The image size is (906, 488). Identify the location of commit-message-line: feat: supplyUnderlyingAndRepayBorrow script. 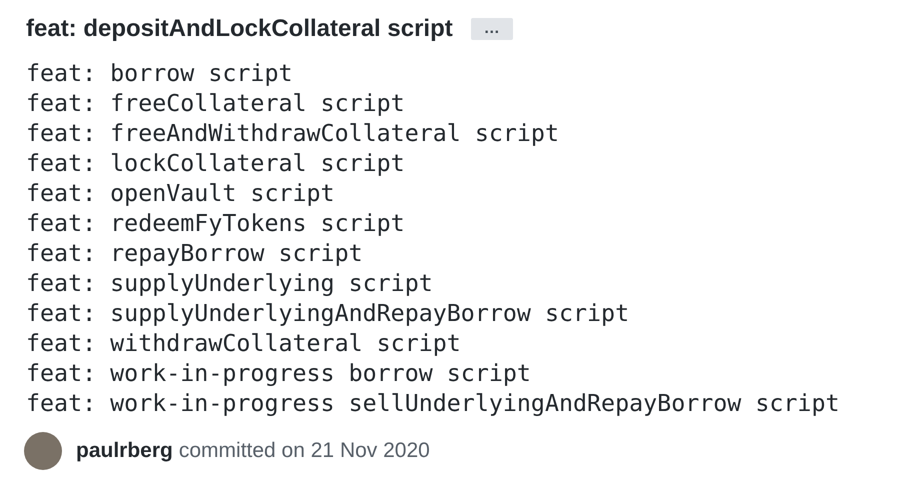
(328, 314).